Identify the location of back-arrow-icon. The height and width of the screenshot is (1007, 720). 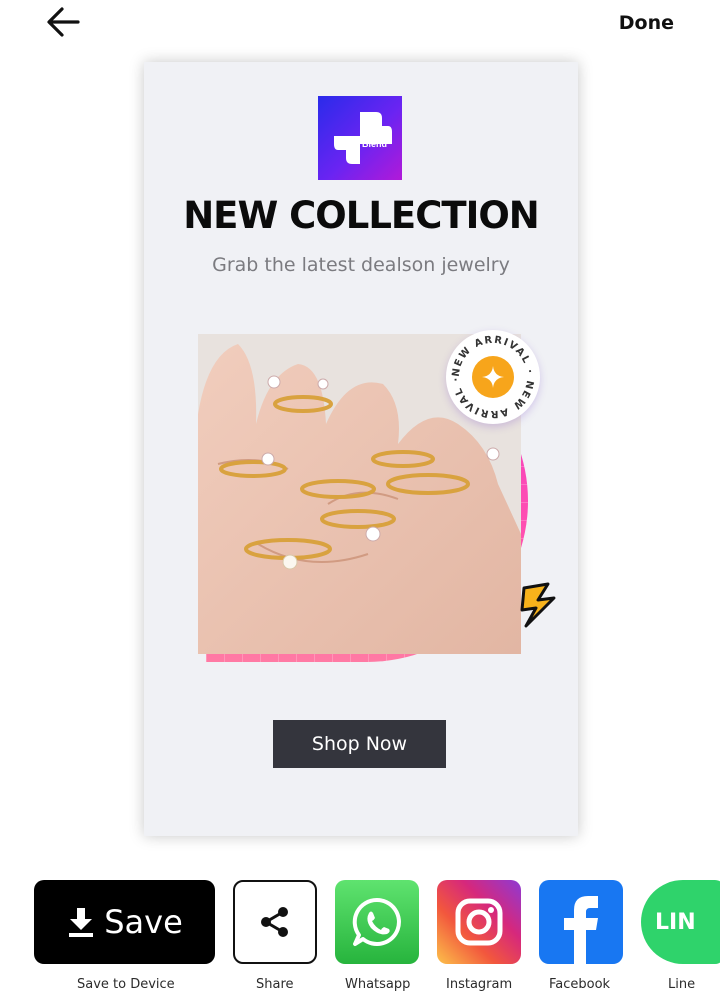
(63, 22).